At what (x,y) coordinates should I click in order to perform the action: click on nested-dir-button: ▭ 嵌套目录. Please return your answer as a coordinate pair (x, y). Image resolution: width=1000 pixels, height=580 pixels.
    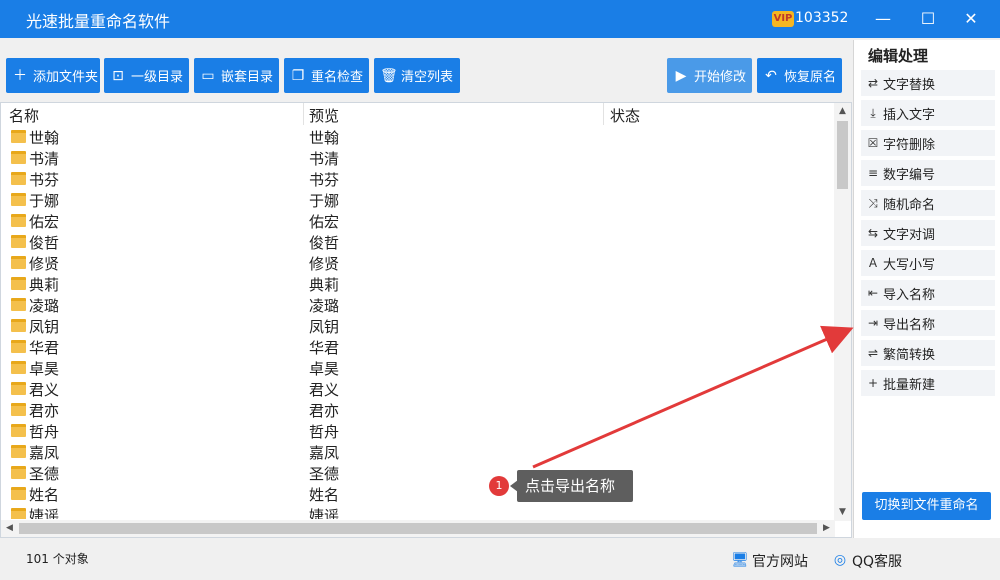
    Looking at the image, I should click on (236, 75).